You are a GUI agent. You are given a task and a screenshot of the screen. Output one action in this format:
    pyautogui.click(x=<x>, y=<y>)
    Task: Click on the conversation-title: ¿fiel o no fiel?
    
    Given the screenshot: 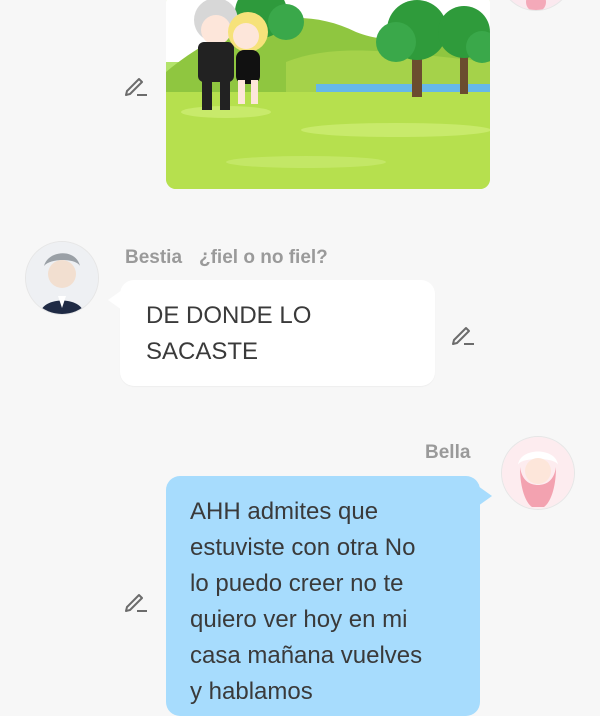 What is the action you would take?
    pyautogui.click(x=263, y=257)
    